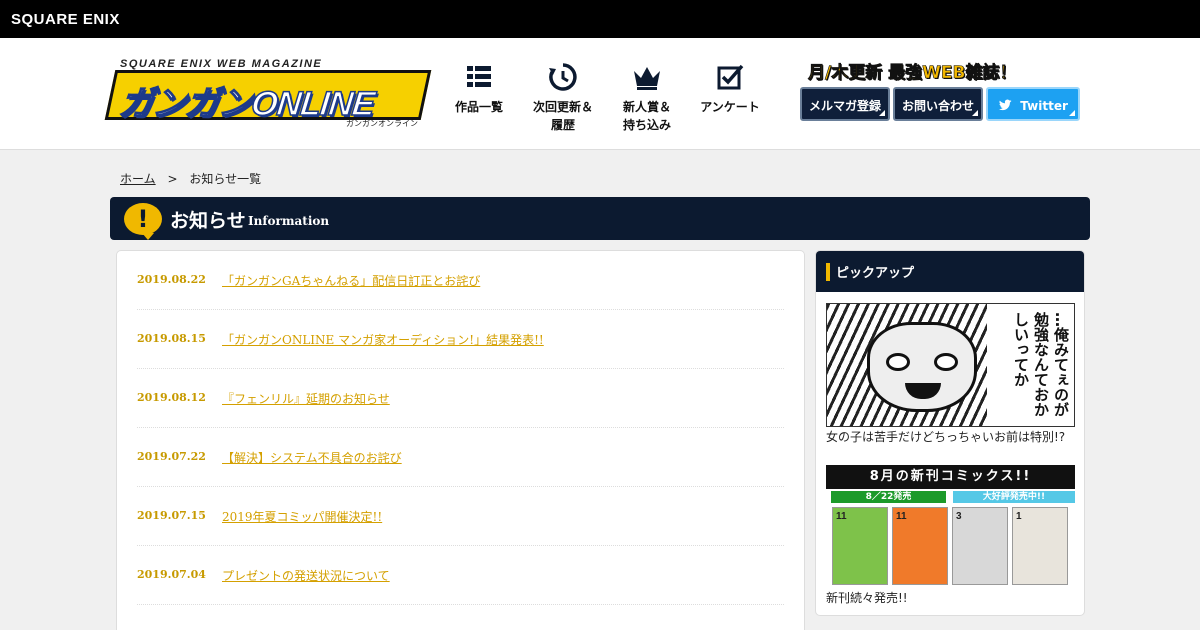 This screenshot has height=630, width=1200. I want to click on twitter-label: Twitter, so click(1044, 106).